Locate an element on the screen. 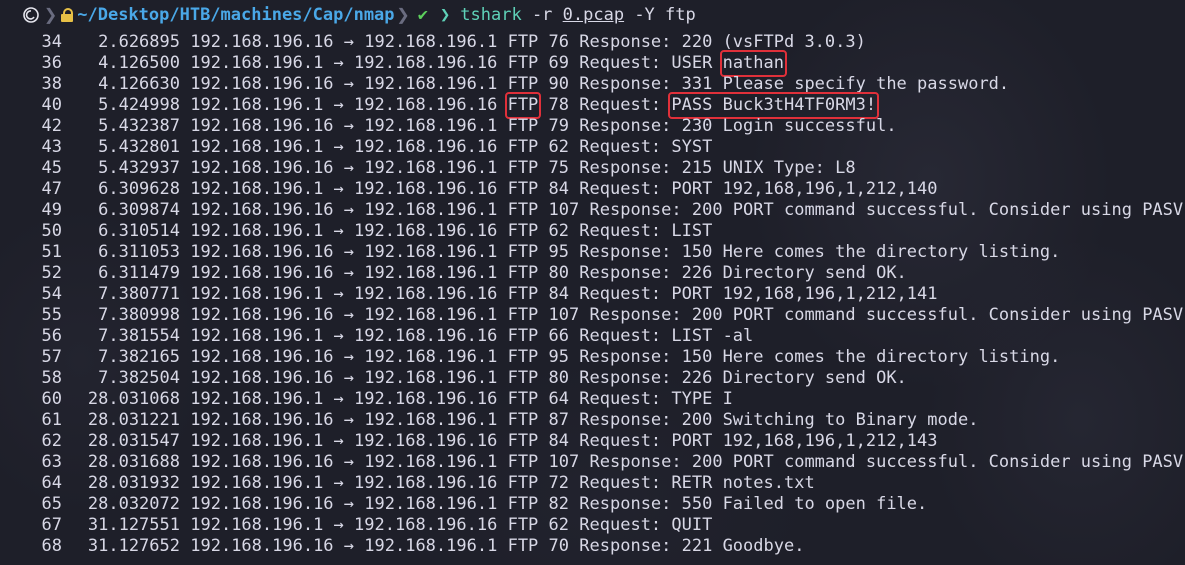 The height and width of the screenshot is (565, 1185). packet-number: 61 is located at coordinates (51, 420).